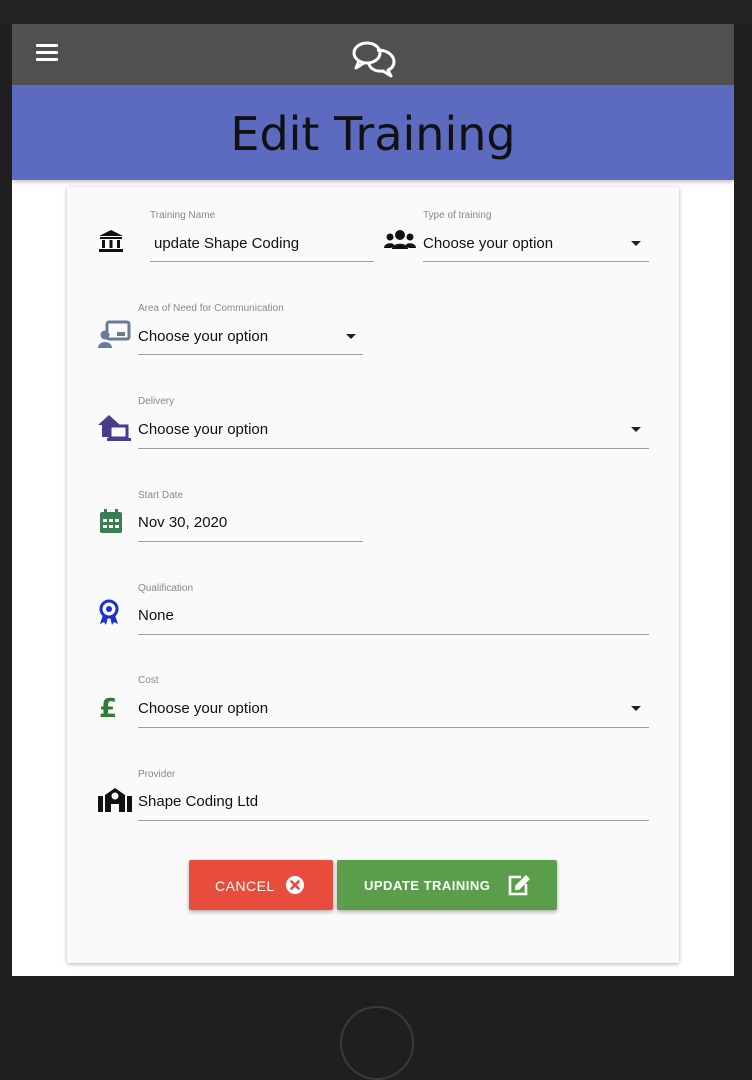 Image resolution: width=752 pixels, height=1080 pixels. What do you see at coordinates (393, 448) in the screenshot?
I see `delivery-underline` at bounding box center [393, 448].